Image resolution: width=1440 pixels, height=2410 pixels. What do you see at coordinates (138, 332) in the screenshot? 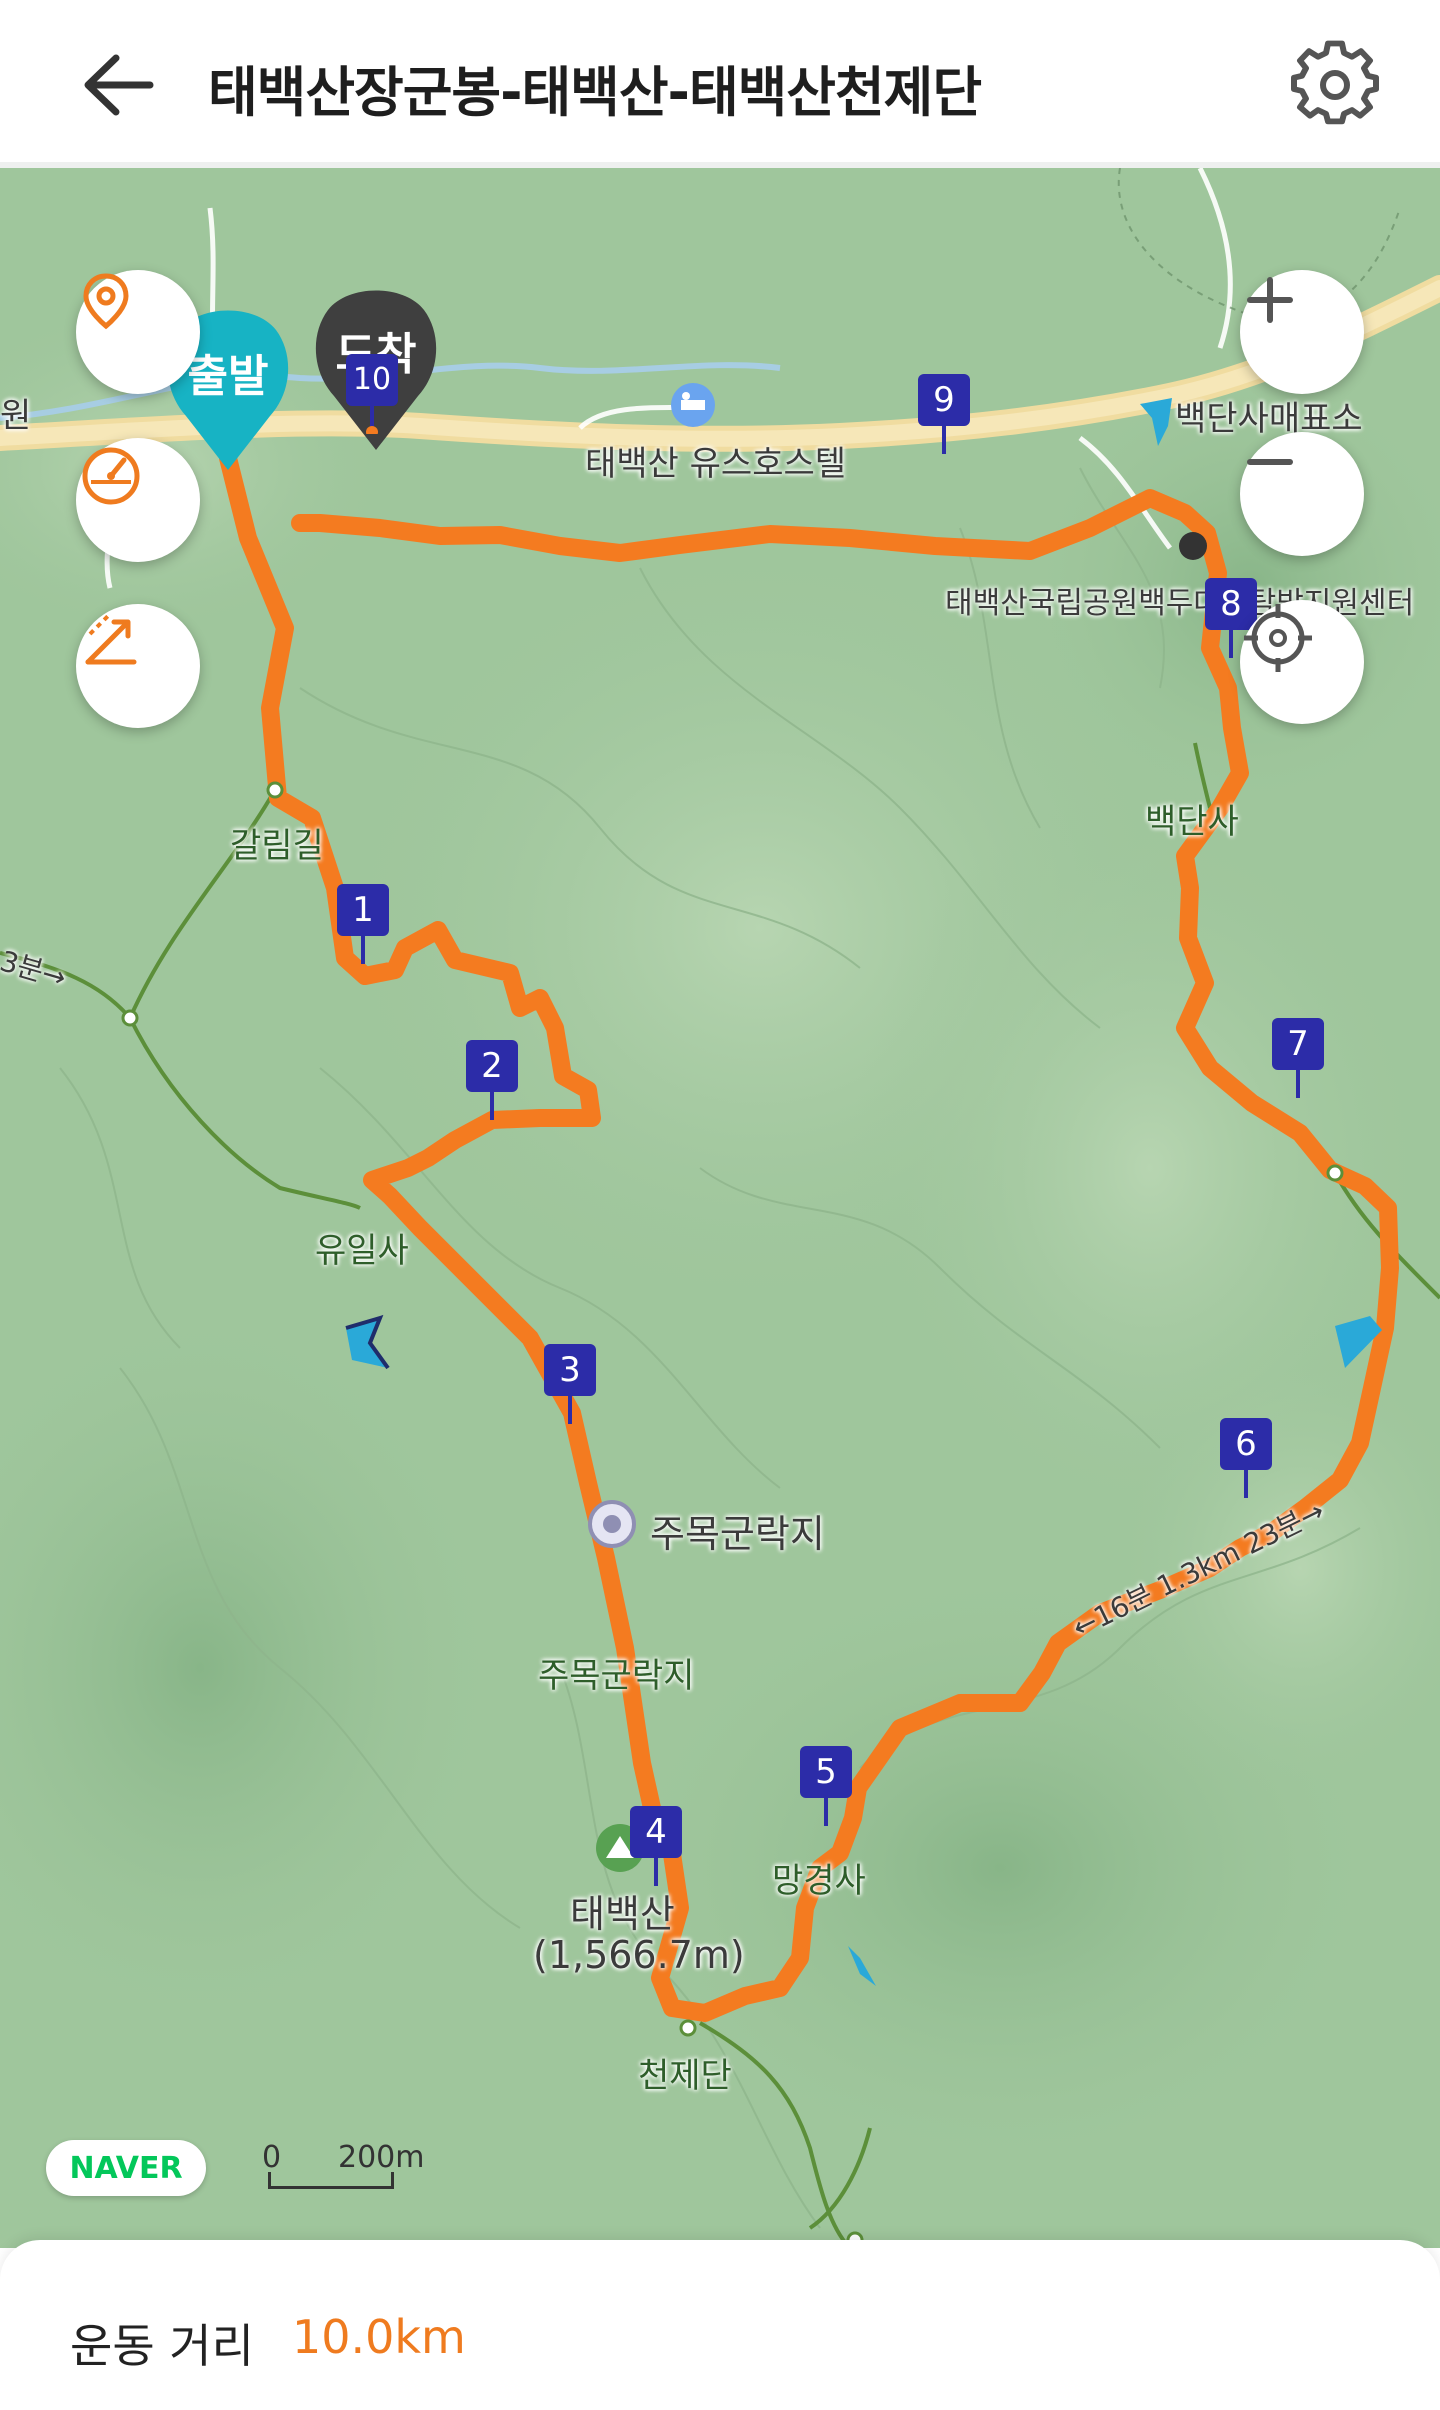
I see `location-pin-button` at bounding box center [138, 332].